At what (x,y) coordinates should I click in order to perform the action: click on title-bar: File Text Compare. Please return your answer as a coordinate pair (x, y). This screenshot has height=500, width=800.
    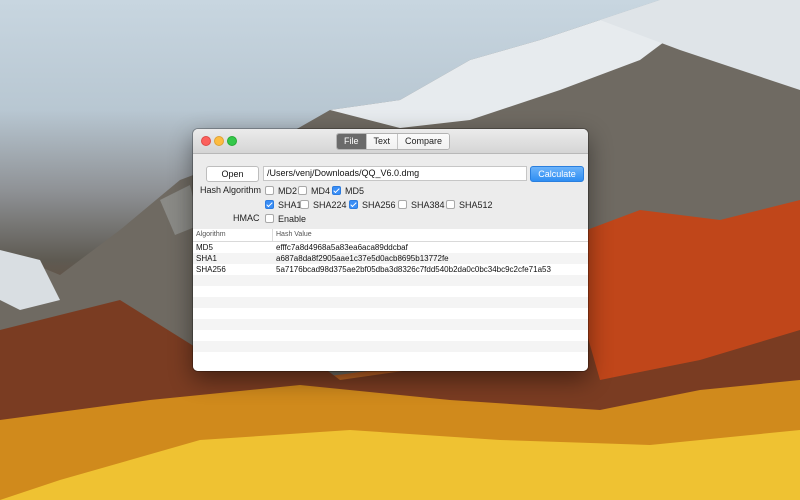
    Looking at the image, I should click on (390, 141).